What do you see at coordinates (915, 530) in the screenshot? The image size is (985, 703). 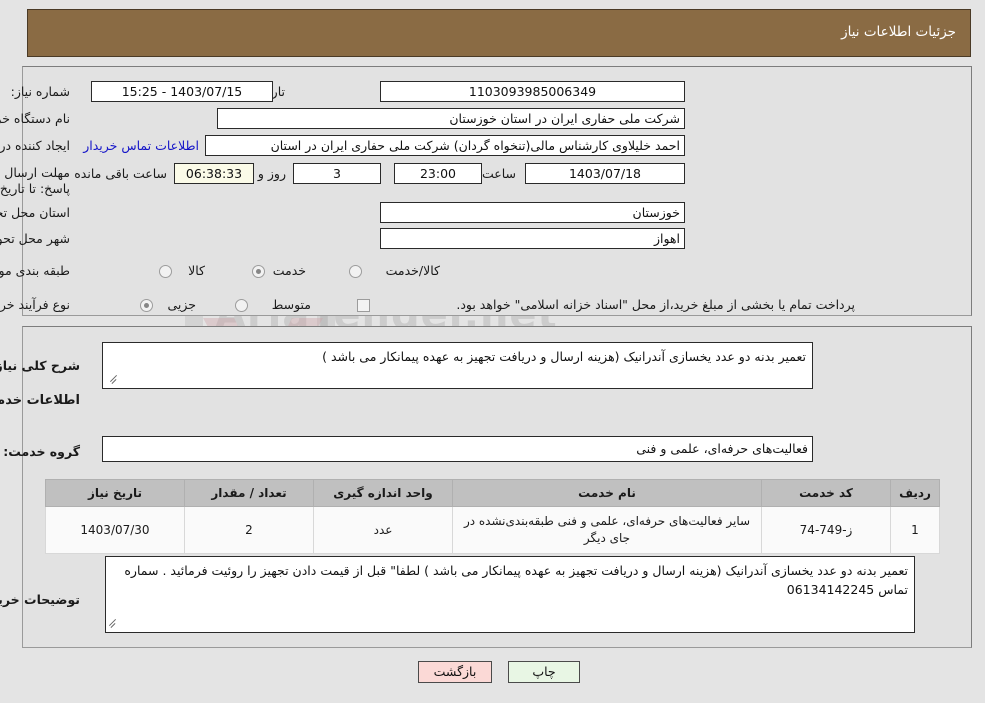 I see `cell-row-no: 1` at bounding box center [915, 530].